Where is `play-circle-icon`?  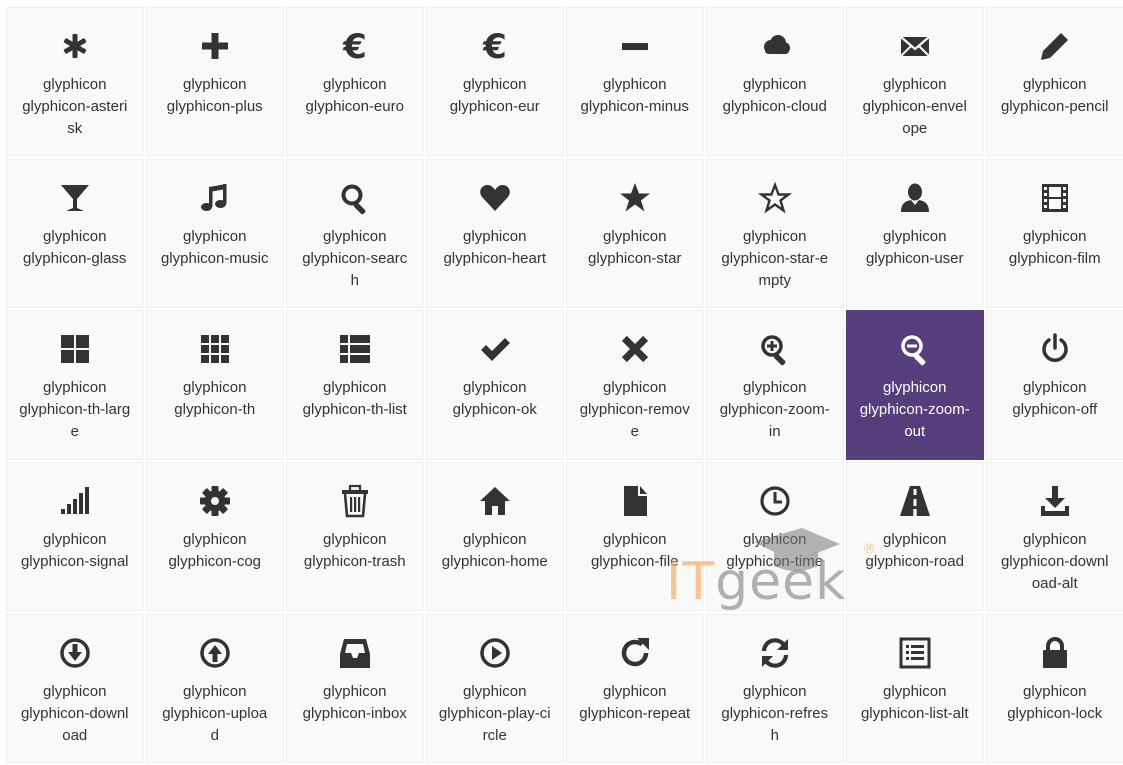 play-circle-icon is located at coordinates (495, 653).